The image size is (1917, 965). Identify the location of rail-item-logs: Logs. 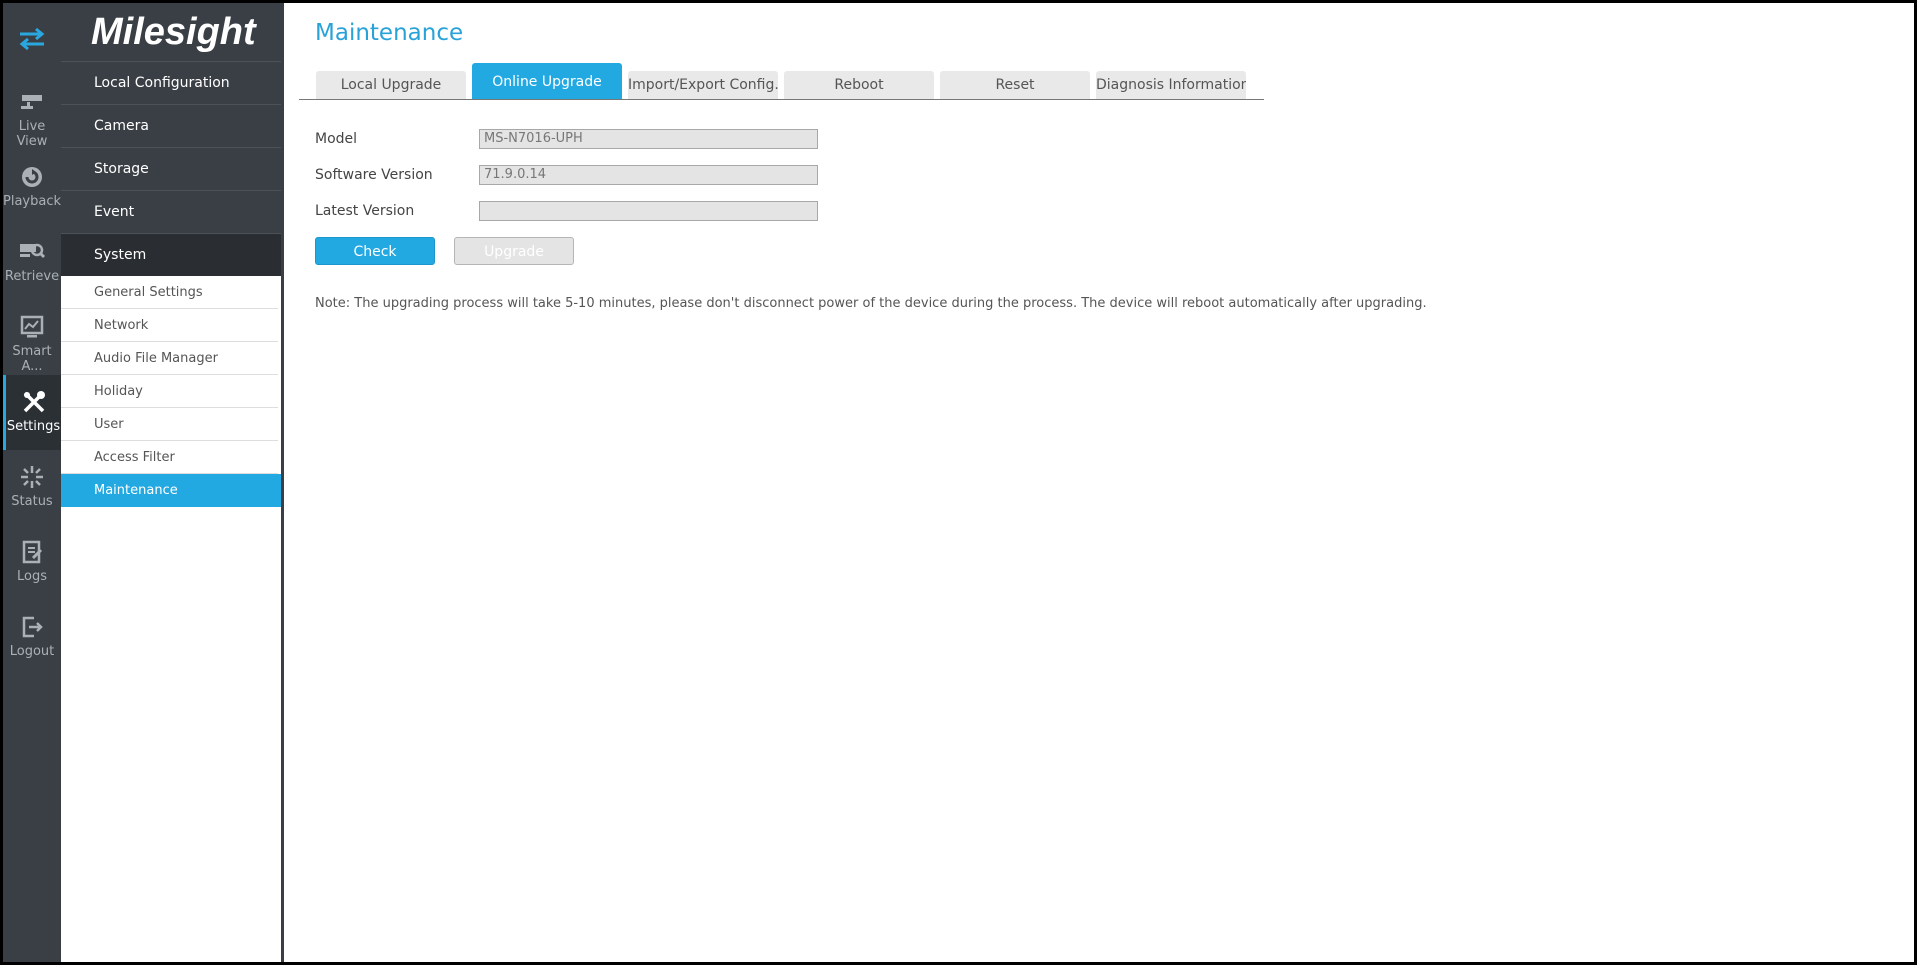
(32, 562).